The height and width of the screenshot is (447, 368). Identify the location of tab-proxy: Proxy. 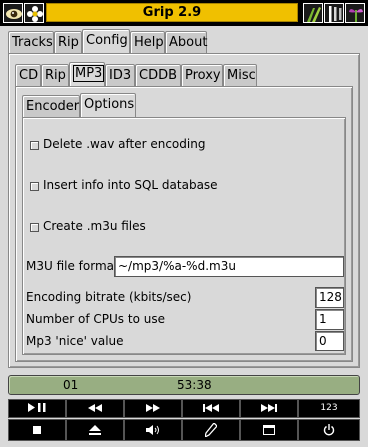
(202, 75).